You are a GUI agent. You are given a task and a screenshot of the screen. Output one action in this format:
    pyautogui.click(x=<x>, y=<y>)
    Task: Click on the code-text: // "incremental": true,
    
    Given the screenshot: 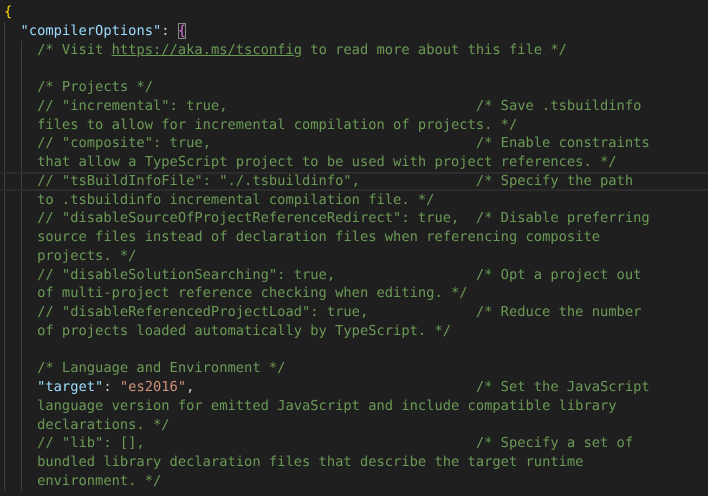 What is the action you would take?
    pyautogui.click(x=132, y=106)
    